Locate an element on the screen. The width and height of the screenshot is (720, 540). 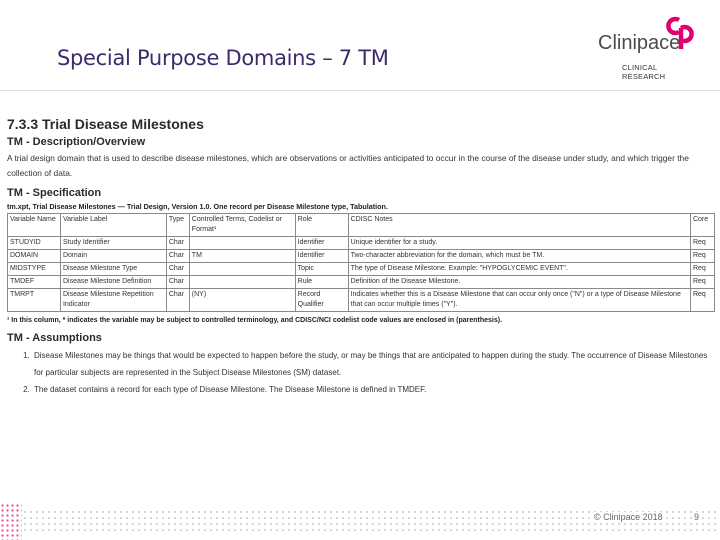
footer-copyright: © Clinipace 2018 is located at coordinates (628, 517).